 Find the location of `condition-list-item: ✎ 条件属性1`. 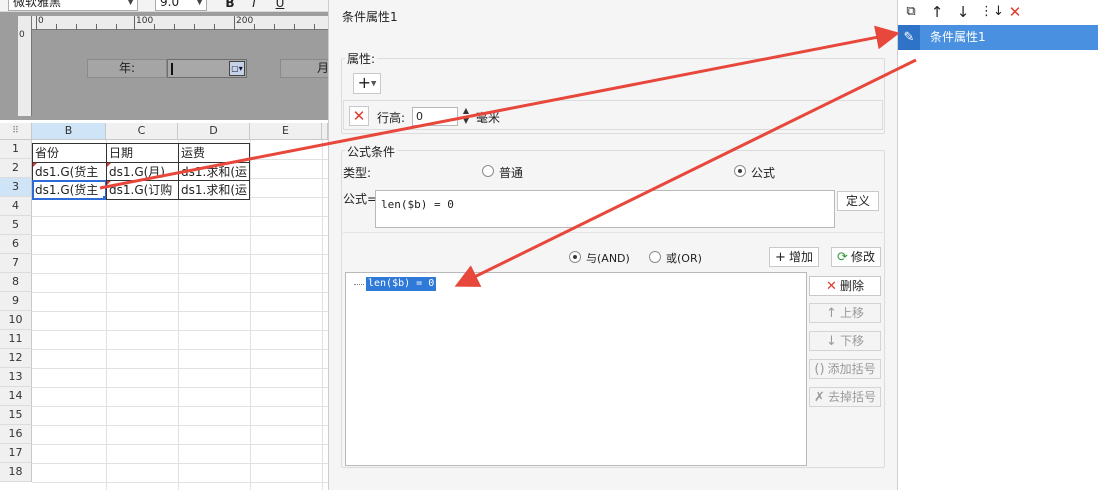

condition-list-item: ✎ 条件属性1 is located at coordinates (998, 37).